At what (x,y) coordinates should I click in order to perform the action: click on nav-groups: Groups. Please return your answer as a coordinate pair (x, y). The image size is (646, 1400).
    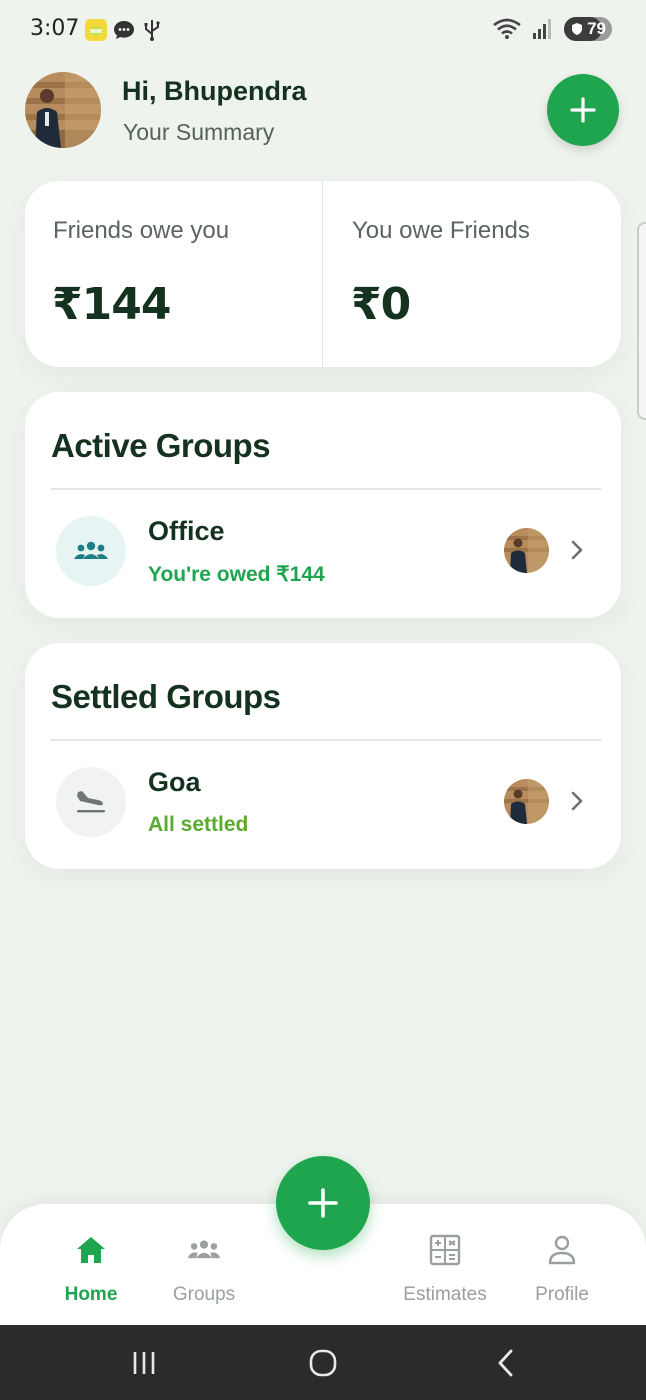
    Looking at the image, I should click on (204, 1269).